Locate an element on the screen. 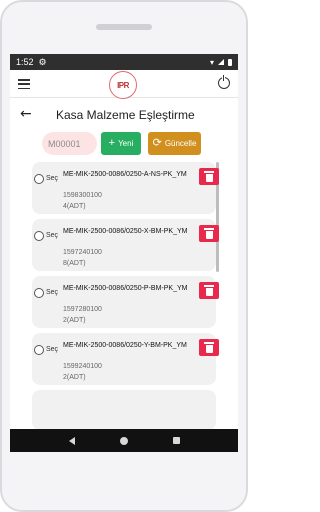  refresh-icon: ⟳ is located at coordinates (157, 143).